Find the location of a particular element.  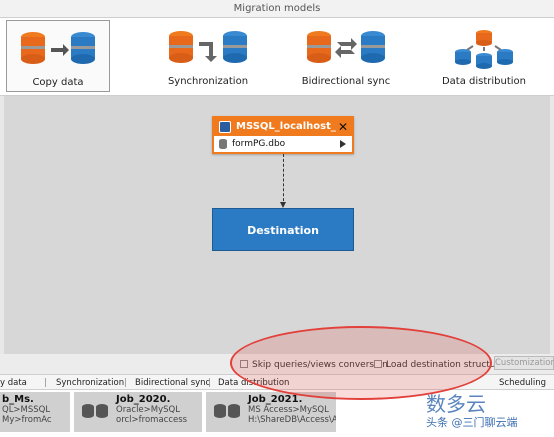

destination-node: Destination is located at coordinates (283, 229).